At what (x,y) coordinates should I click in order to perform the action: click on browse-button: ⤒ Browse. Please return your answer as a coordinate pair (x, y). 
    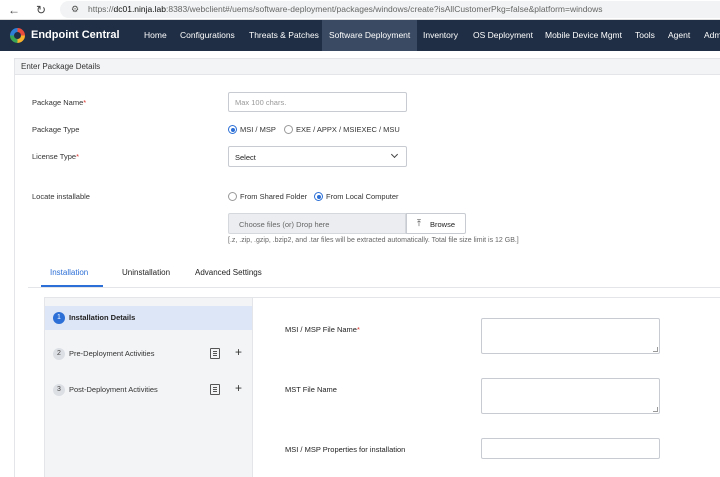
    Looking at the image, I should click on (436, 223).